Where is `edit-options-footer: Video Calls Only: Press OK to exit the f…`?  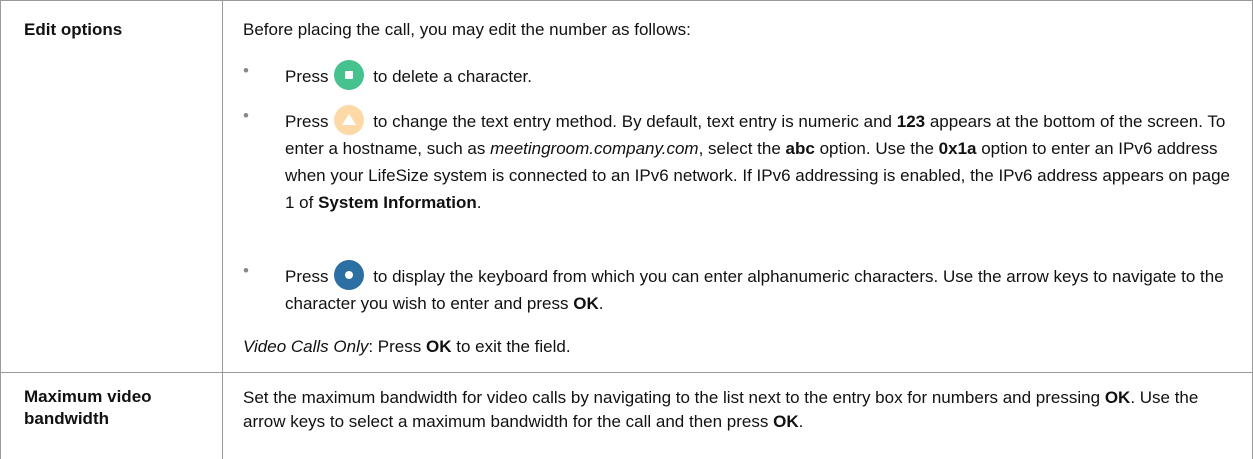 edit-options-footer: Video Calls Only: Press OK to exit the f… is located at coordinates (407, 346).